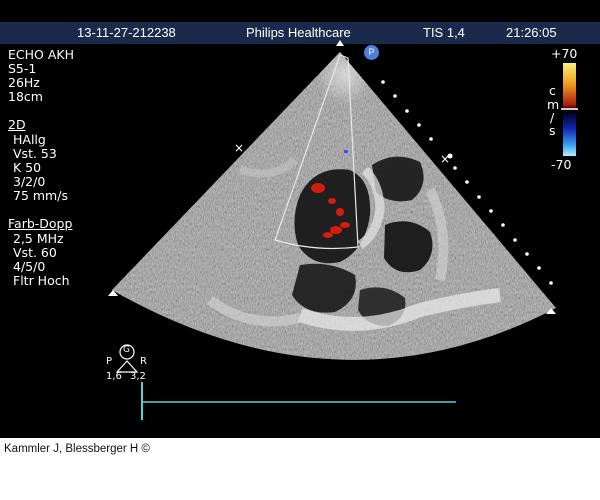 The width and height of the screenshot is (600, 500). What do you see at coordinates (114, 376) in the screenshot?
I see `orientation-left-value: 1,6` at bounding box center [114, 376].